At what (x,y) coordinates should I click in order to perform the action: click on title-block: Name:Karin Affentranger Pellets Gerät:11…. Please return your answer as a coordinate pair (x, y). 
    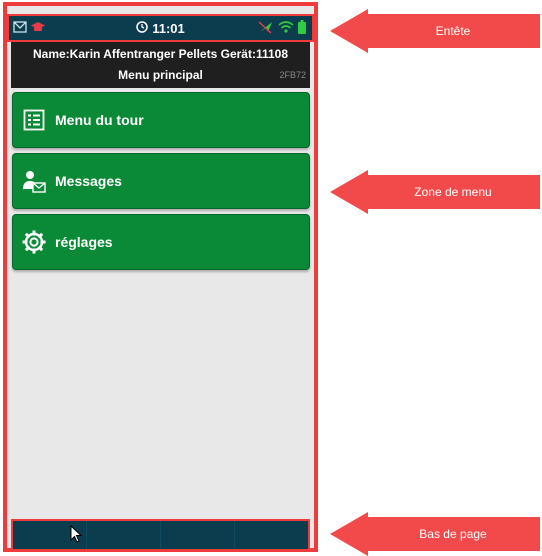
    Looking at the image, I should click on (160, 65).